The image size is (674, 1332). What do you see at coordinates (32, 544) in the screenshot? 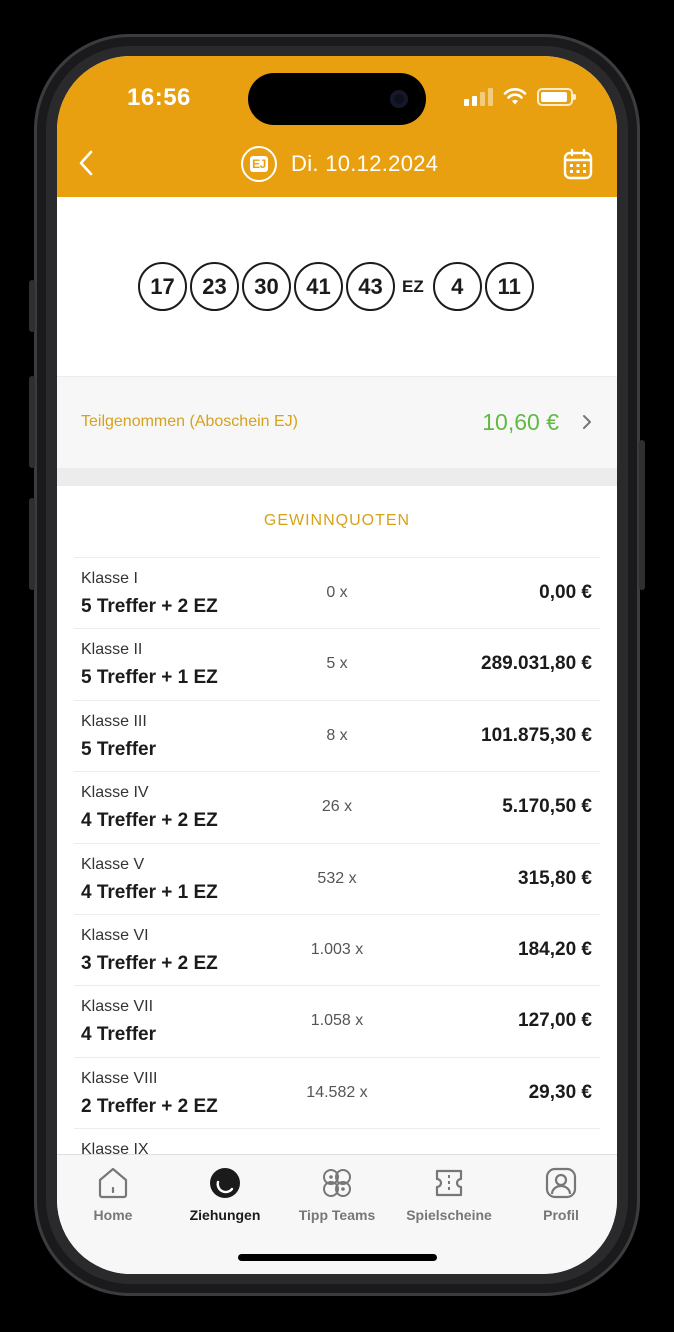
I see `volume-down-button` at bounding box center [32, 544].